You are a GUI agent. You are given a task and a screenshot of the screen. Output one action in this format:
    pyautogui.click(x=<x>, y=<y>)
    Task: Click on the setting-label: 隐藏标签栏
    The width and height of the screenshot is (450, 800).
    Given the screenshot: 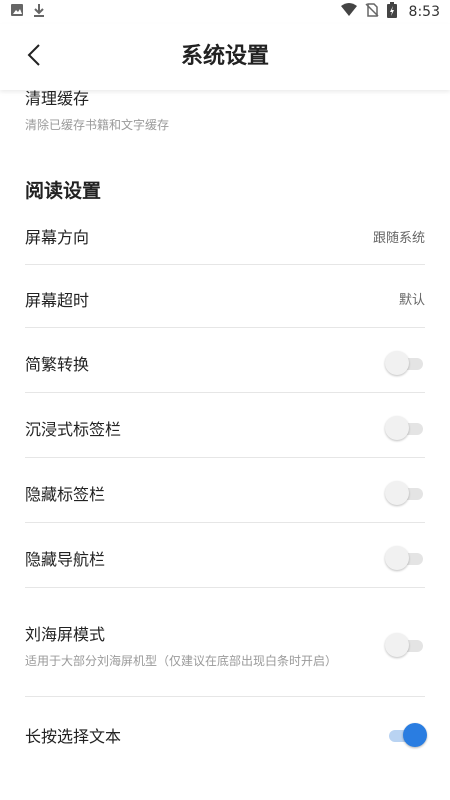 What is the action you would take?
    pyautogui.click(x=65, y=494)
    